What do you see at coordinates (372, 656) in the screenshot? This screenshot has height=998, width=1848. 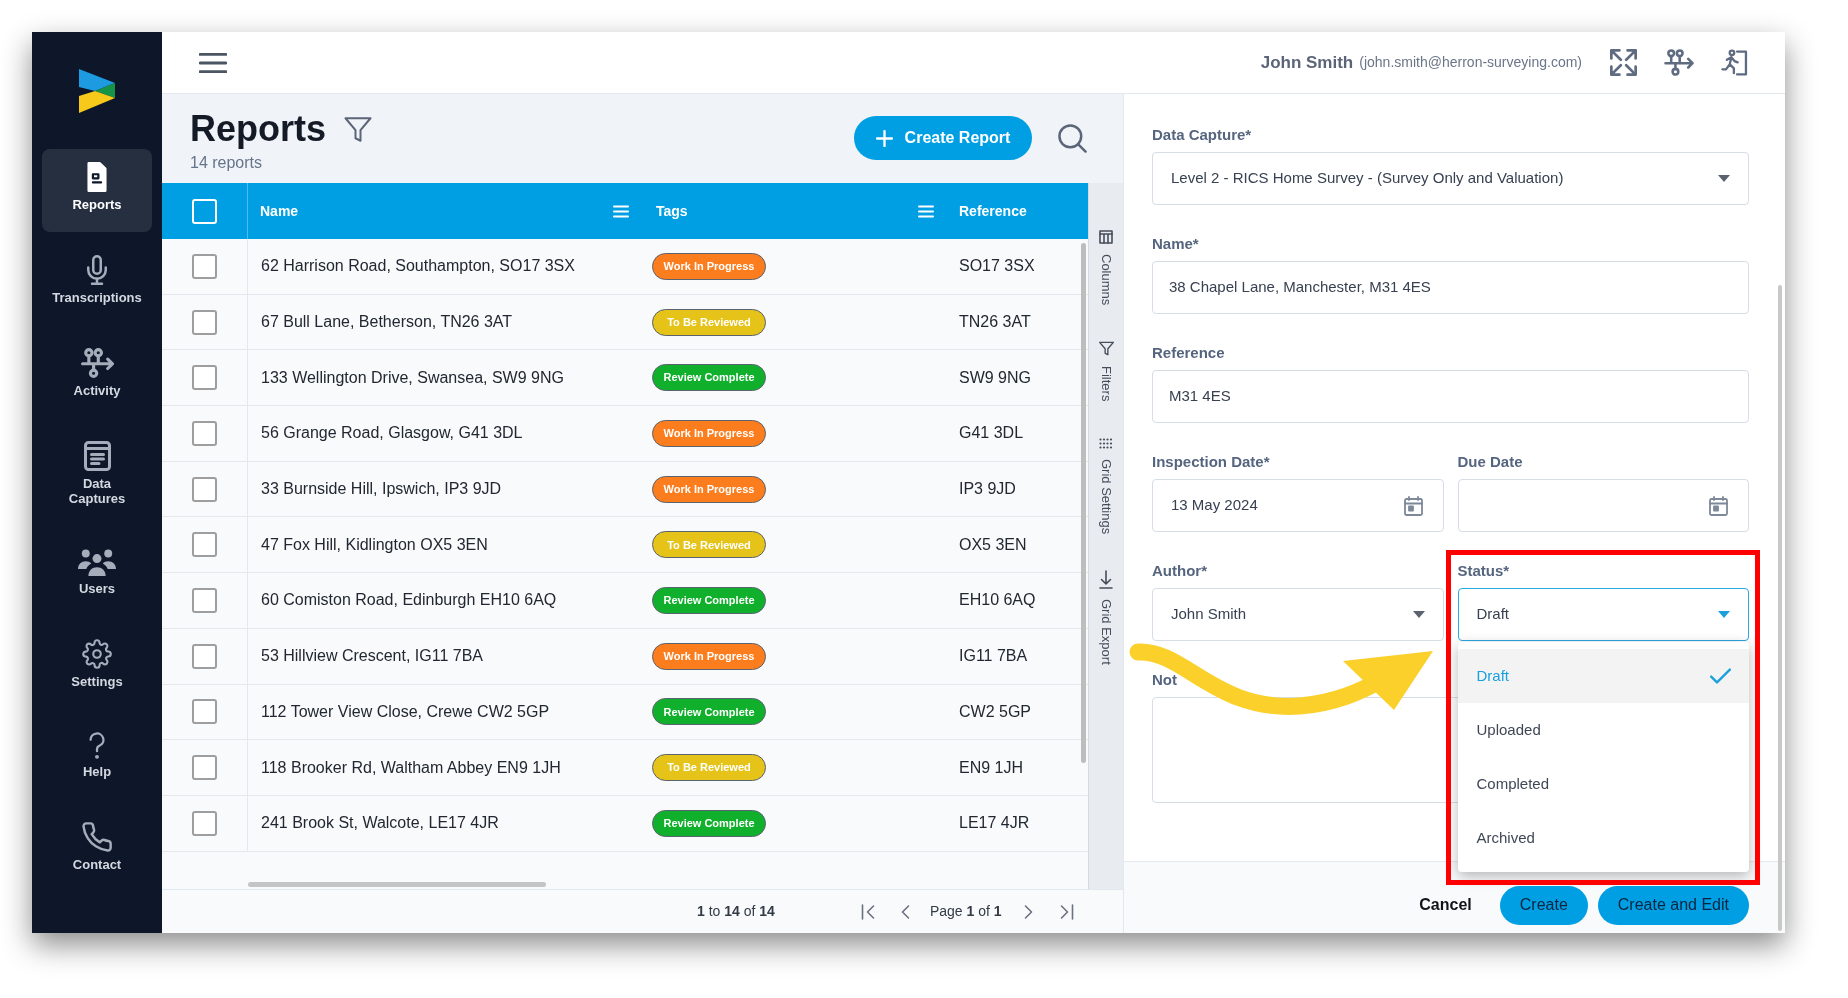 I see `table-cell-text: 53 Hillview Crescent, IG11 7BA` at bounding box center [372, 656].